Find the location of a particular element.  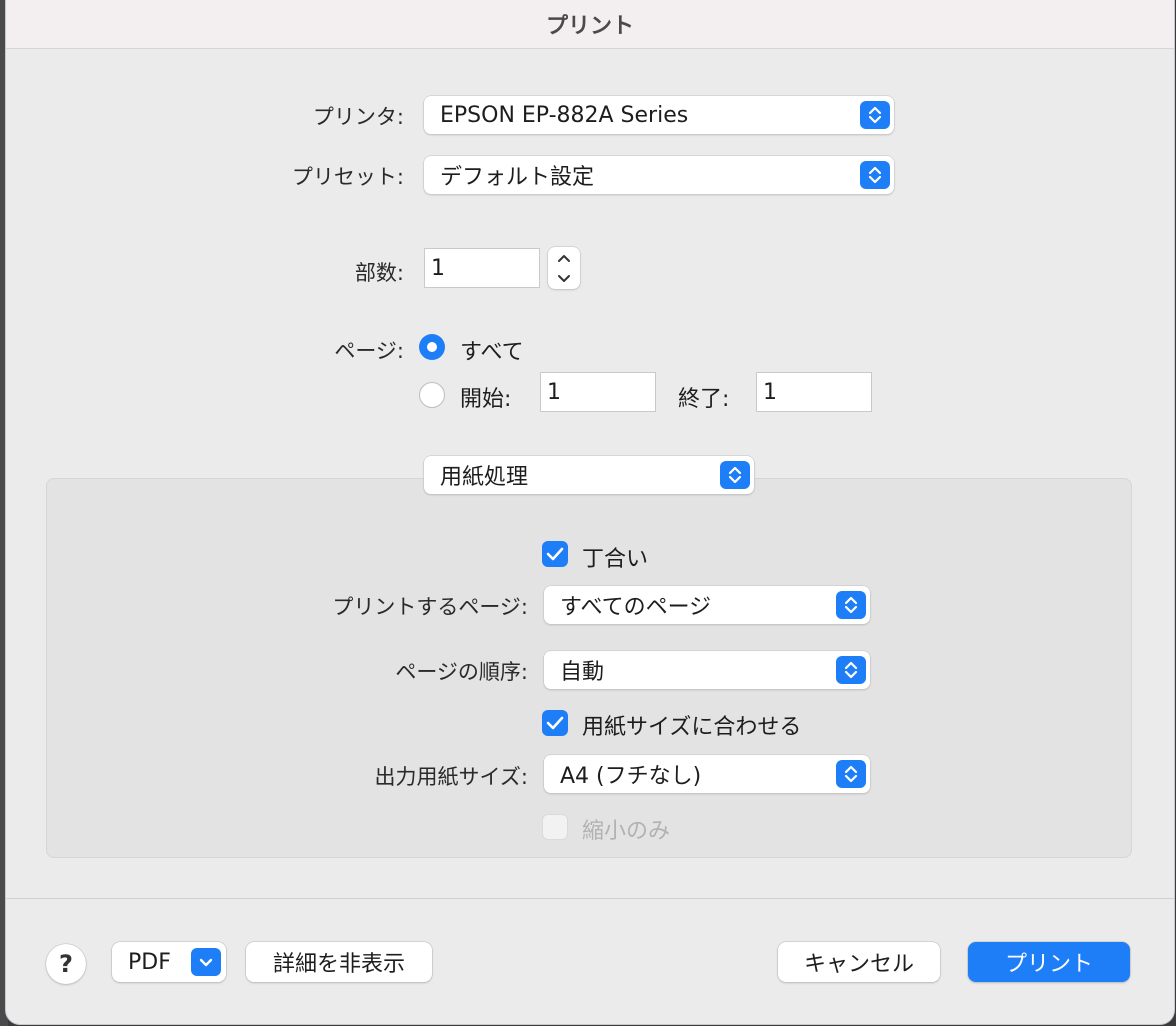

copies-field: 1 is located at coordinates (482, 268).